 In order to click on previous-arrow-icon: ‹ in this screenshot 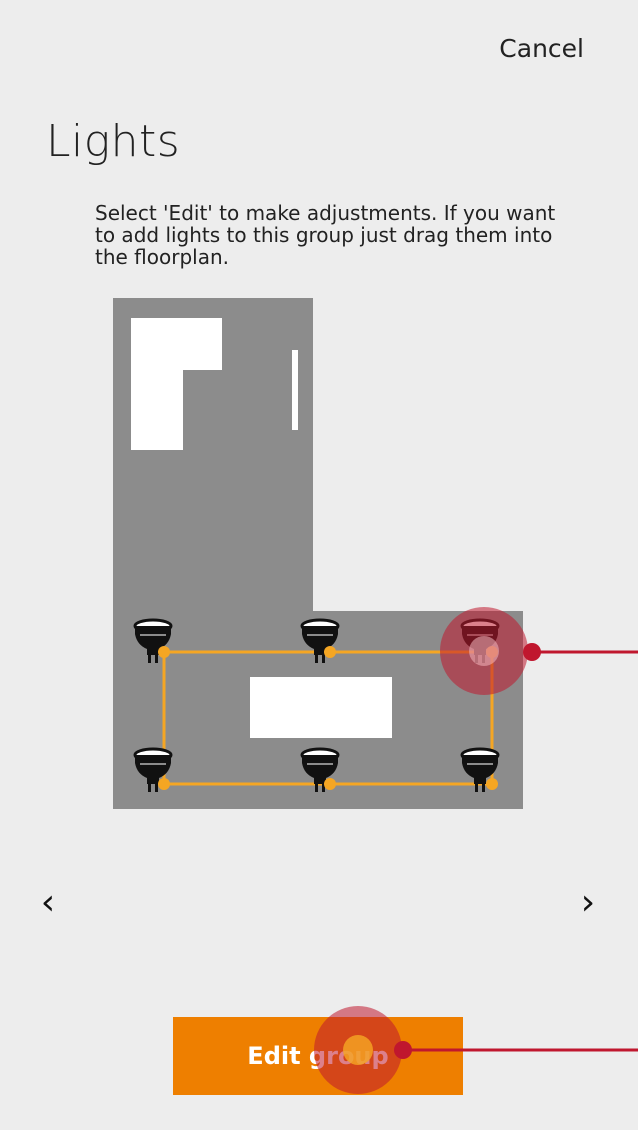, I will do `click(48, 902)`.